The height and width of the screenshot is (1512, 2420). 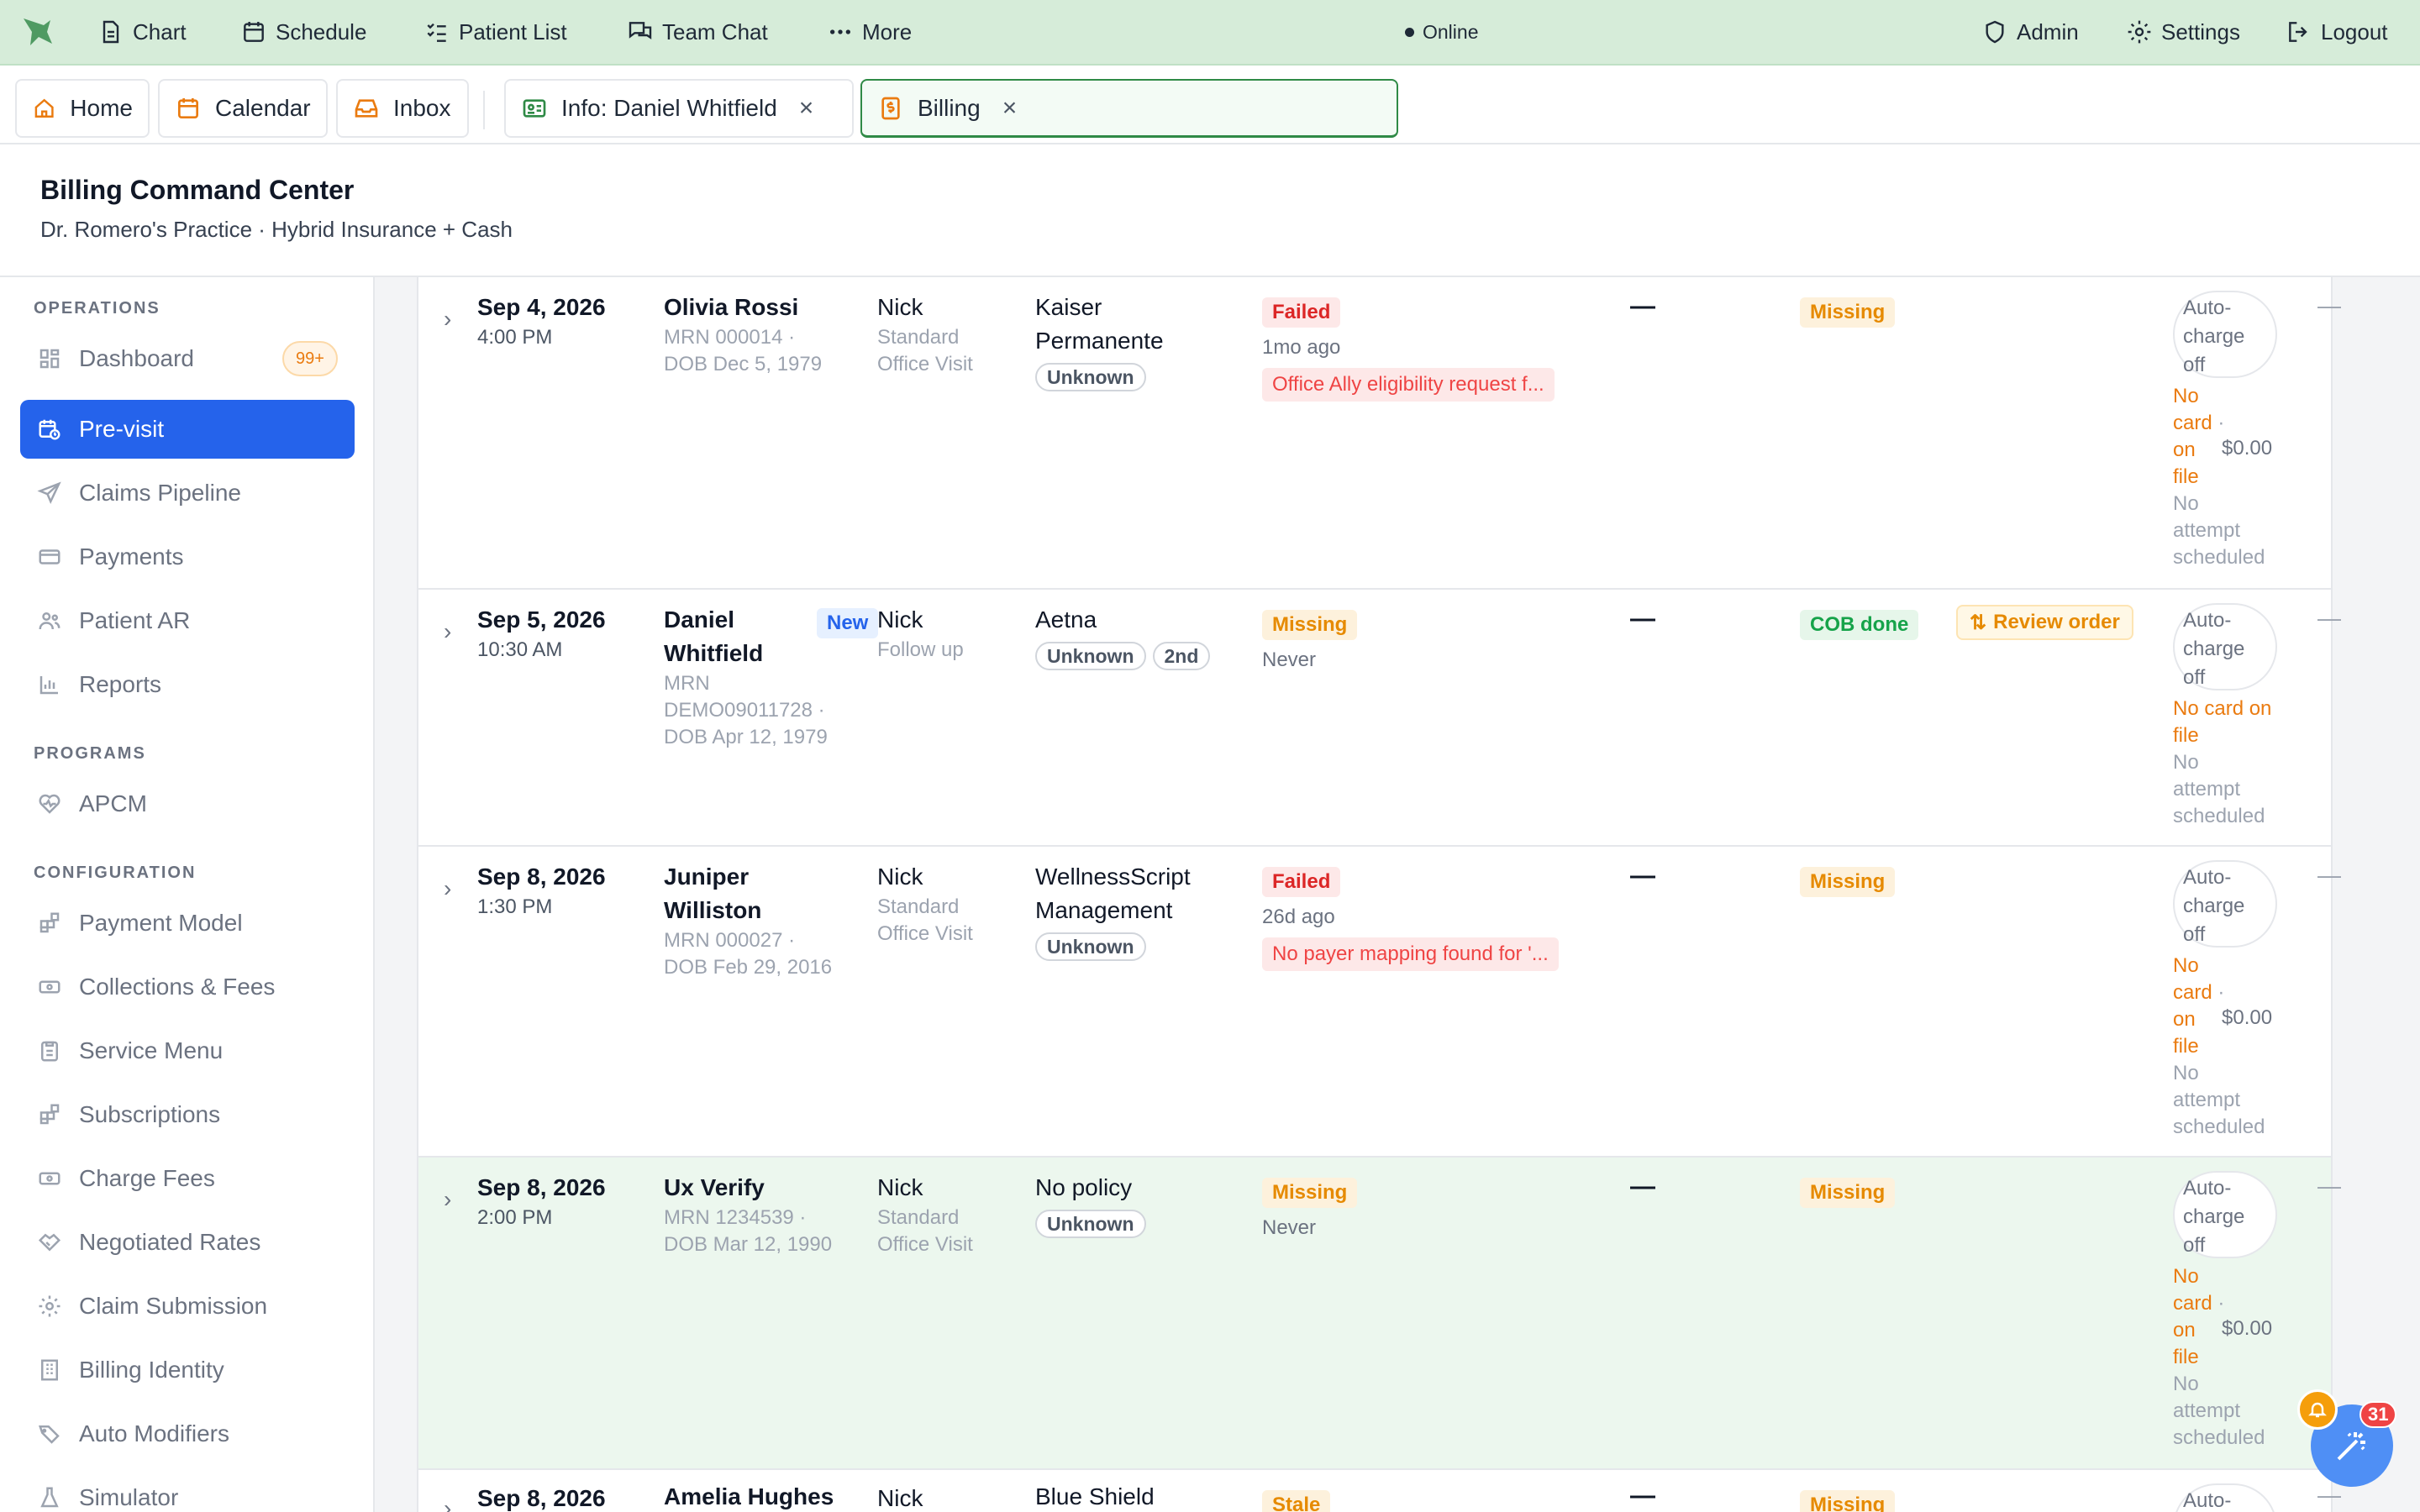 What do you see at coordinates (50, 1114) in the screenshot?
I see `blocks-icon` at bounding box center [50, 1114].